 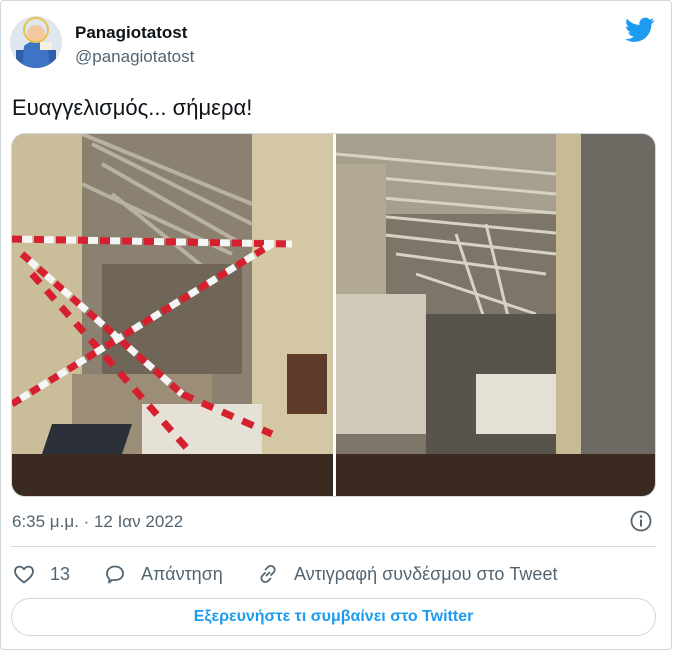 What do you see at coordinates (333, 546) in the screenshot?
I see `divider` at bounding box center [333, 546].